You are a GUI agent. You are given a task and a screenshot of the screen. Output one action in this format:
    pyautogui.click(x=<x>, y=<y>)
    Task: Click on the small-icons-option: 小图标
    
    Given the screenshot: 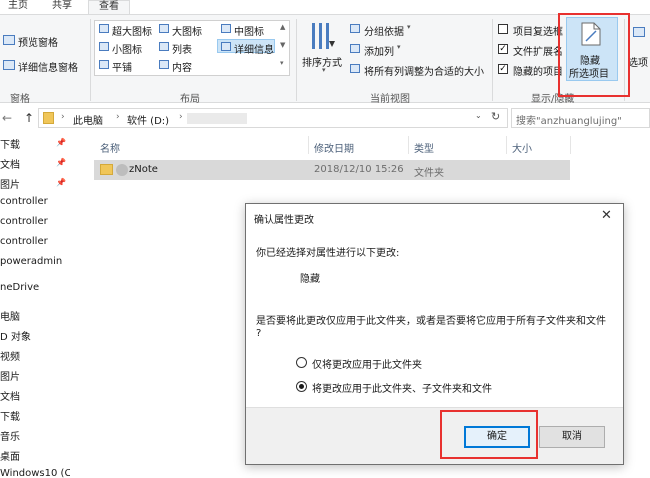 What is the action you would take?
    pyautogui.click(x=127, y=48)
    